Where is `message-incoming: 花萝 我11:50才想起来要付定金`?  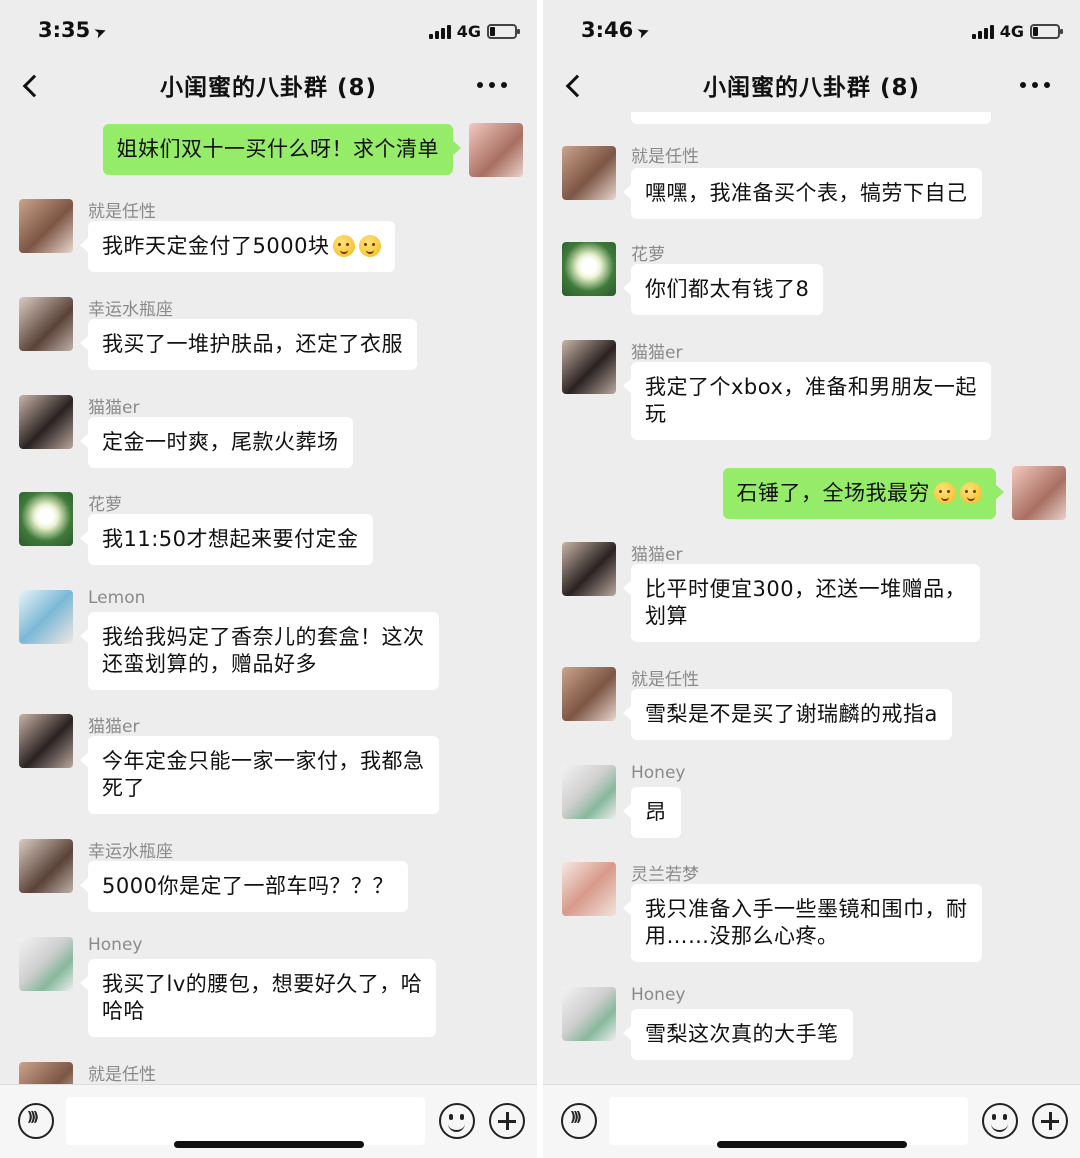 message-incoming: 花萝 我11:50才想起来要付定金 is located at coordinates (268, 530).